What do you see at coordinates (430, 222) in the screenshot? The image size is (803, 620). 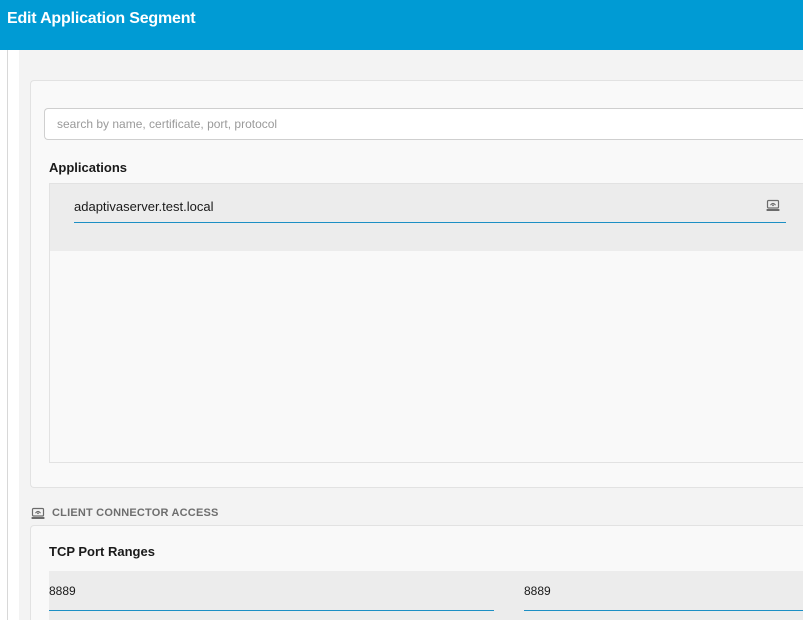 I see `application-underline` at bounding box center [430, 222].